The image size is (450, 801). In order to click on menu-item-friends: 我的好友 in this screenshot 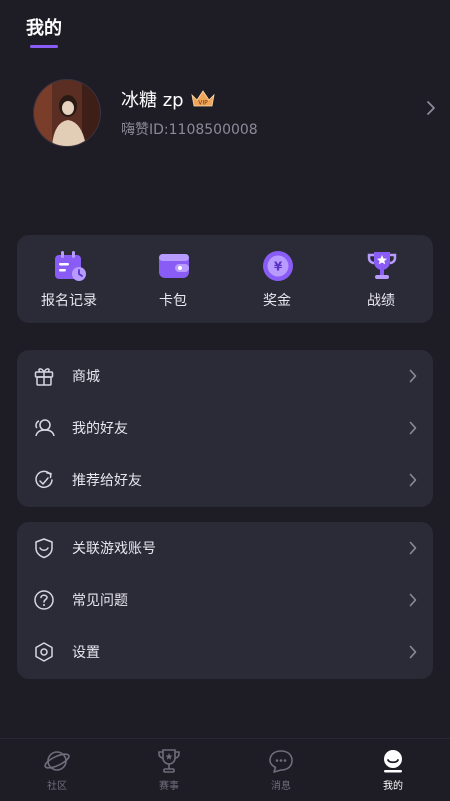, I will do `click(225, 428)`.